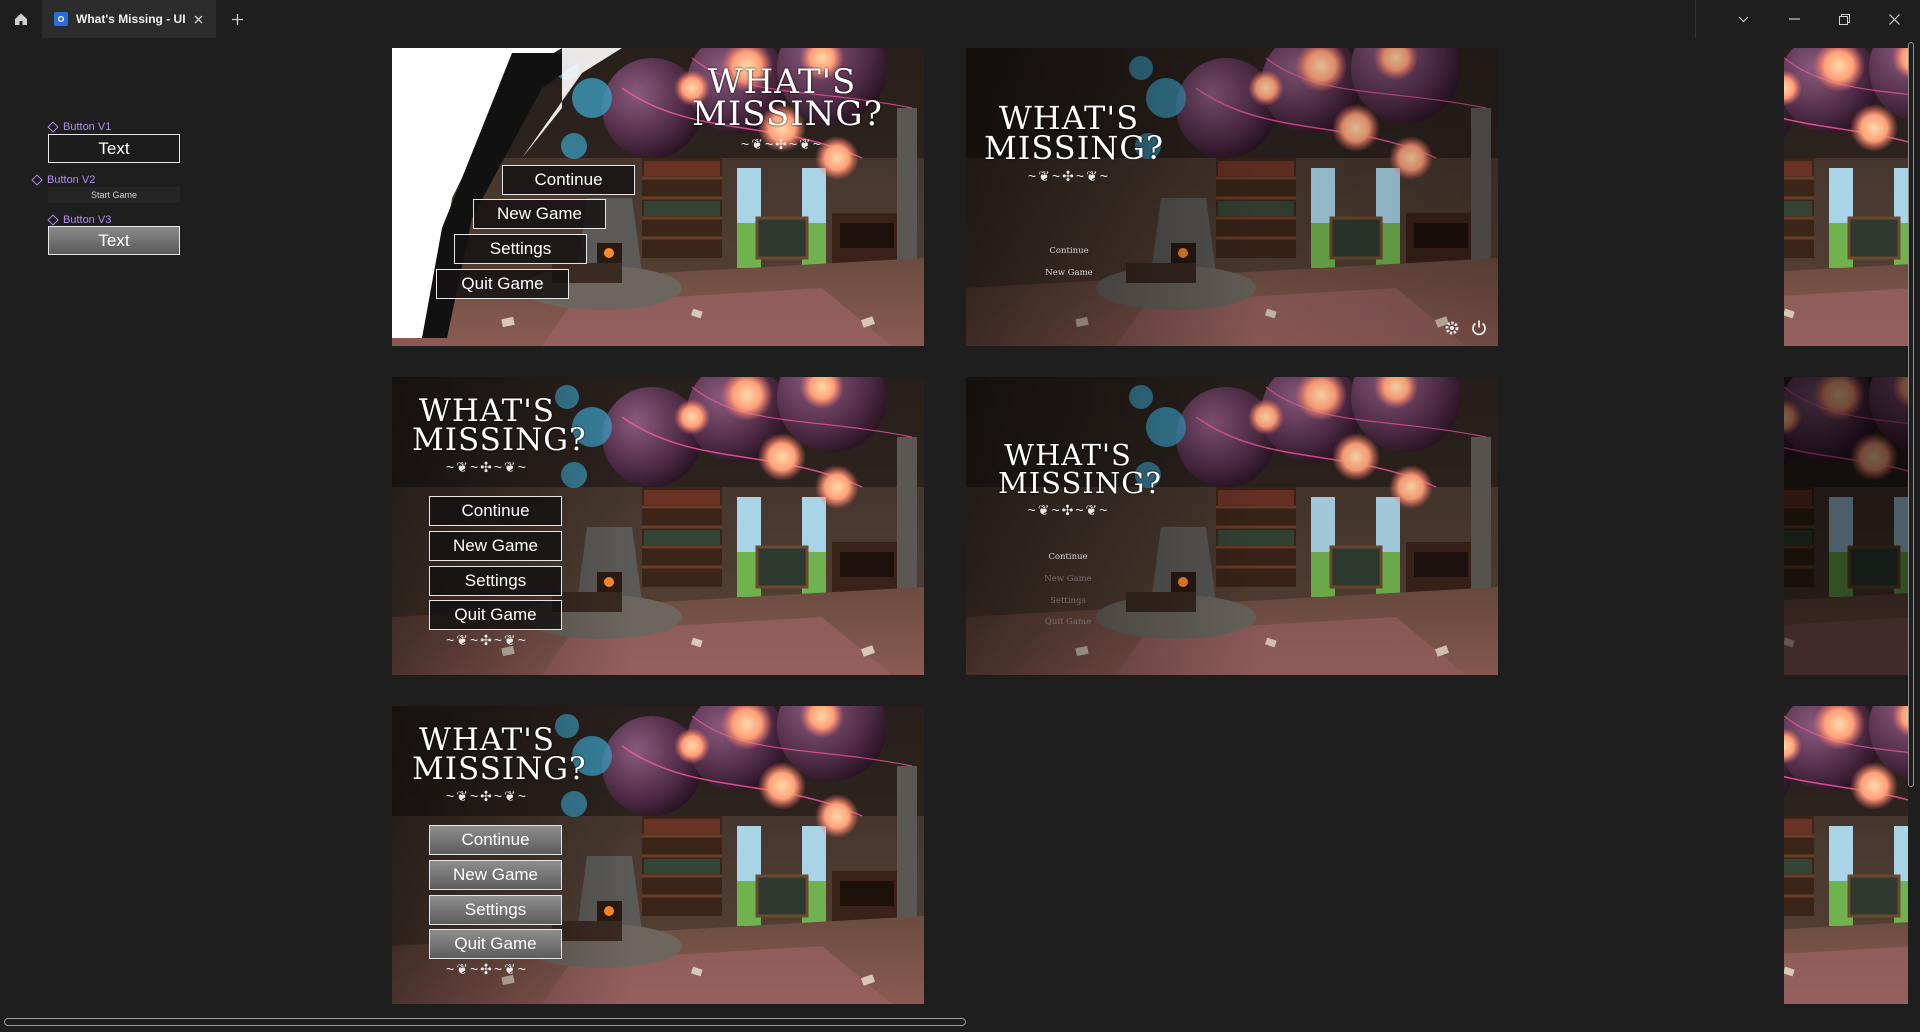 The image size is (1920, 1032). What do you see at coordinates (61, 19) in the screenshot?
I see `figma-file-icon` at bounding box center [61, 19].